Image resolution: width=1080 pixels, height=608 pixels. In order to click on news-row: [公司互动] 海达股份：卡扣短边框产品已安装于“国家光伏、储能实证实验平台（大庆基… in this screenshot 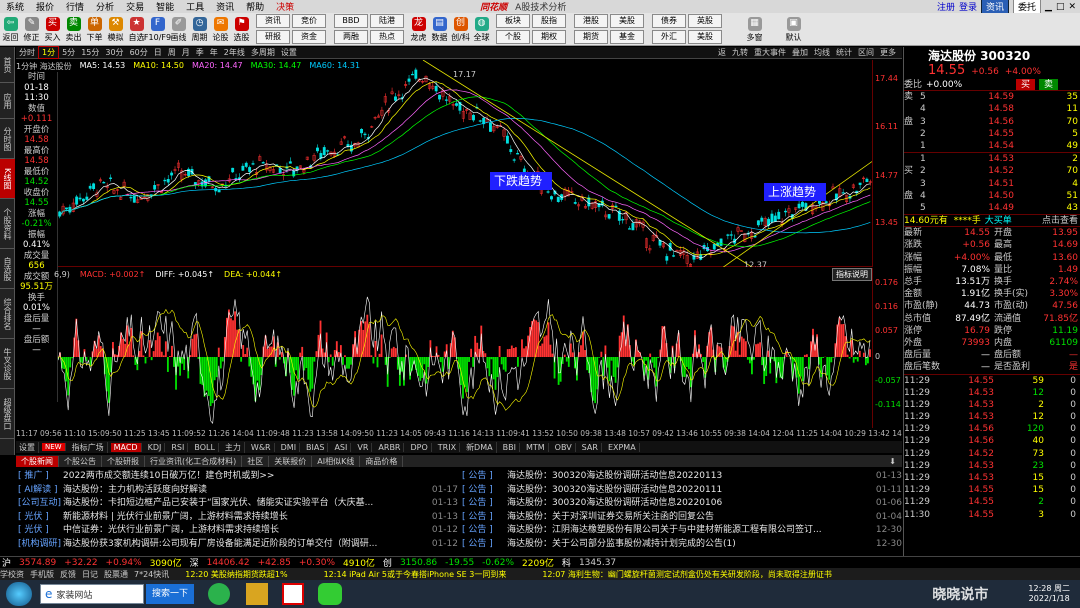, I will do `click(238, 504)`.